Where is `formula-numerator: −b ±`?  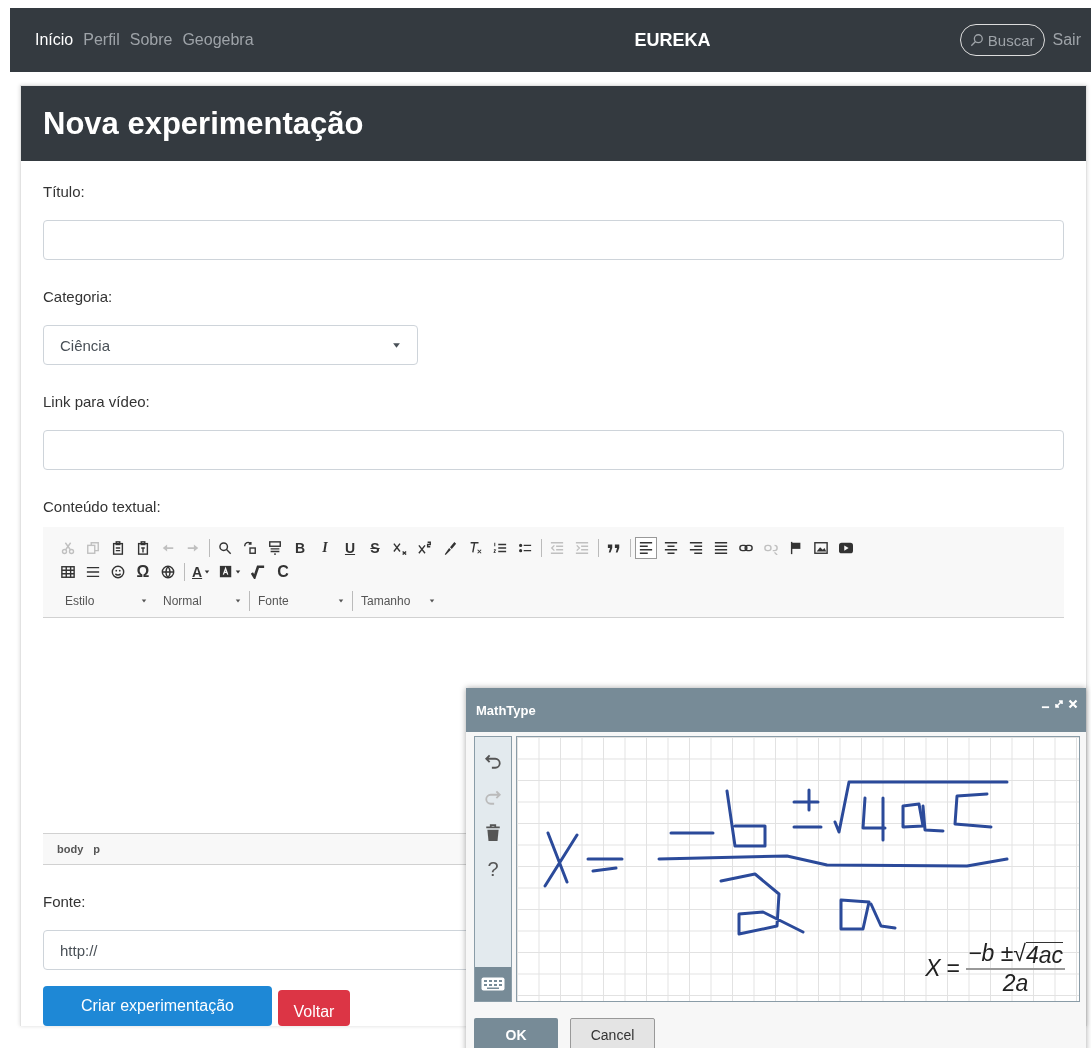 formula-numerator: −b ± is located at coordinates (991, 953).